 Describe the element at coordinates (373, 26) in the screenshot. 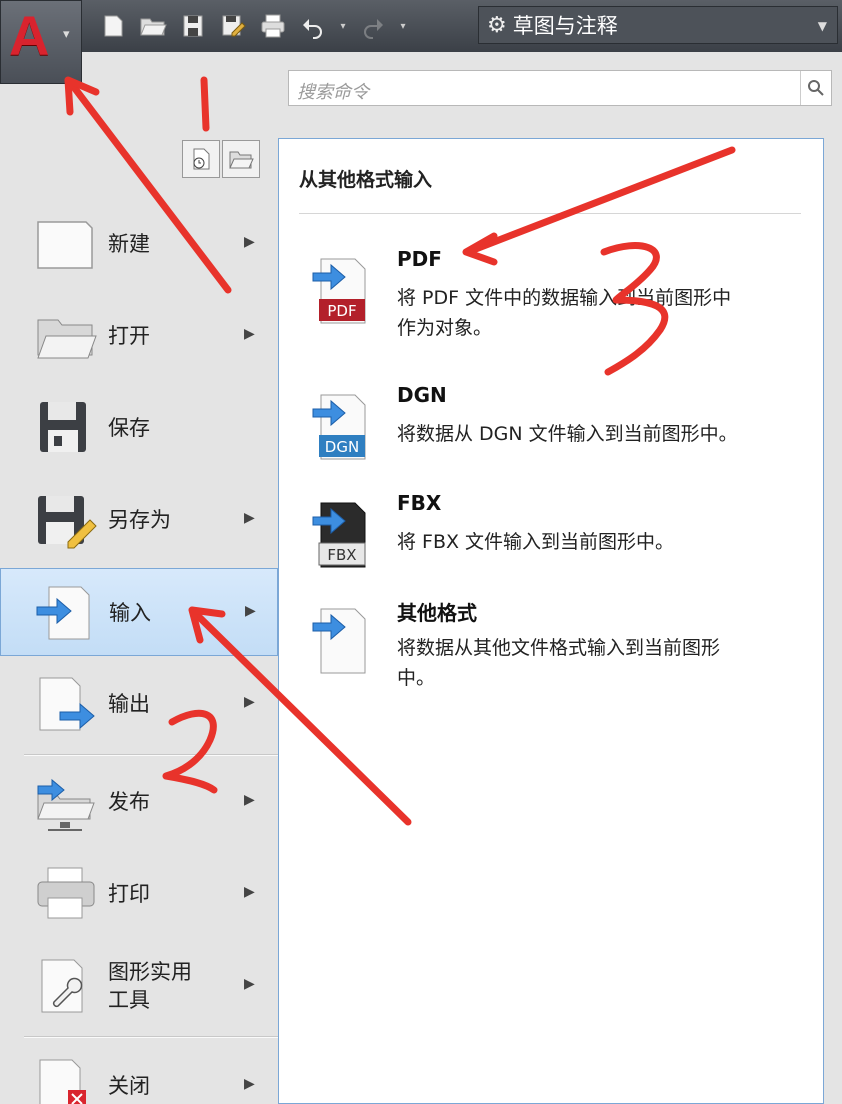

I see `redo-icon` at that location.